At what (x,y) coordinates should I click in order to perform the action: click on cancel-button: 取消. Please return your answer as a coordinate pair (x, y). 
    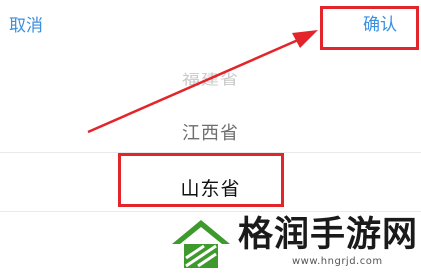
    Looking at the image, I should click on (26, 26).